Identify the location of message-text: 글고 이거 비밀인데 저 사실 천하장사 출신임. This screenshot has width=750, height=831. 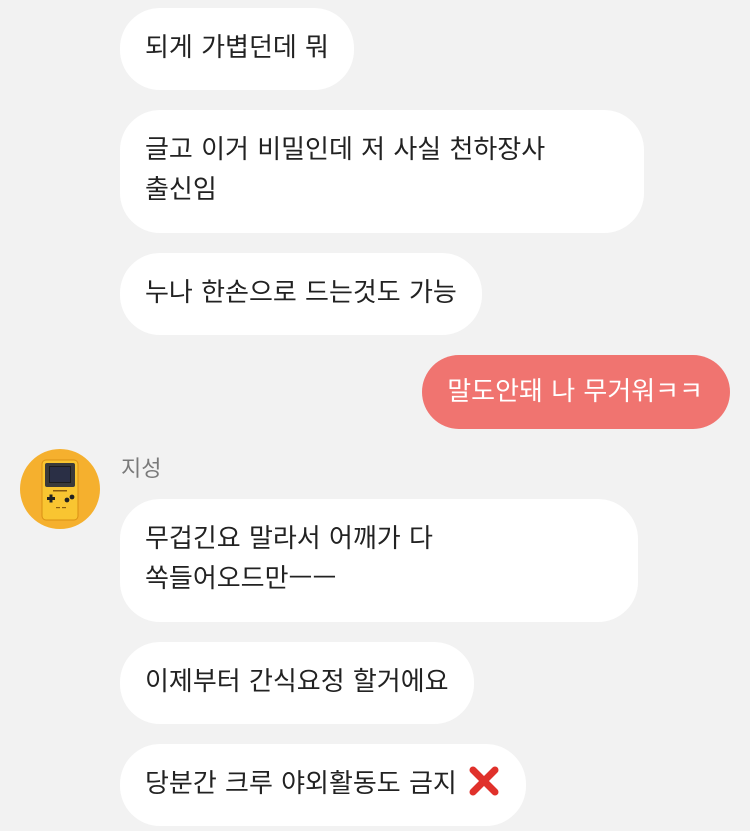
(345, 170).